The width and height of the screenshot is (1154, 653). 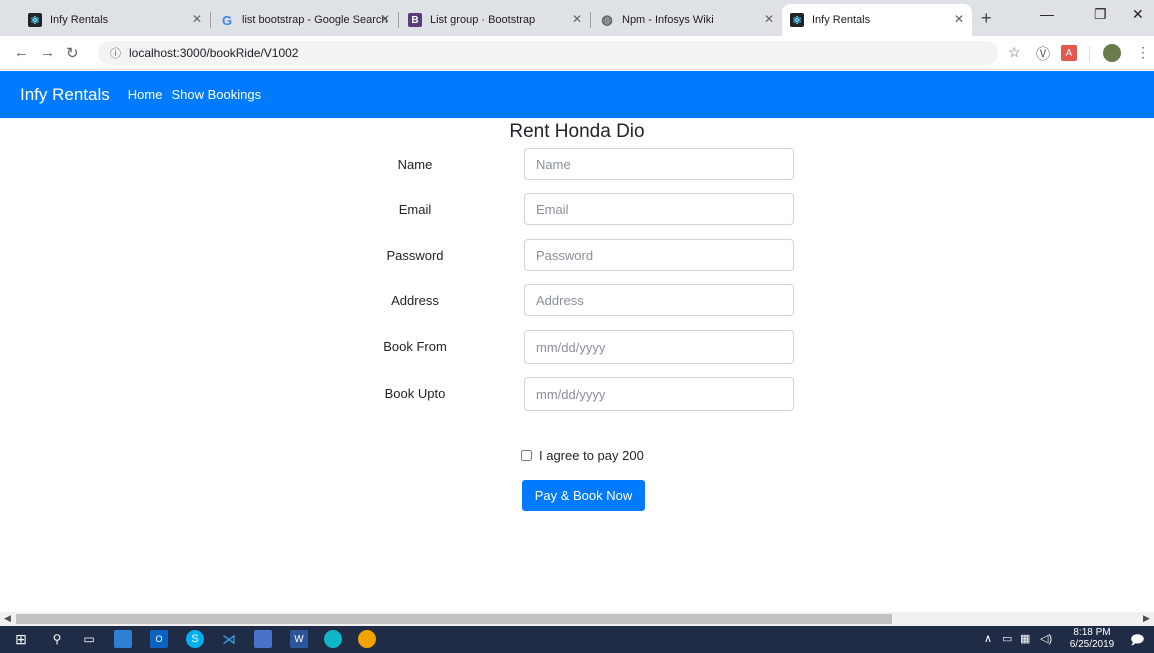 I want to click on nav-link-show-bookings: Show Bookings, so click(x=216, y=94).